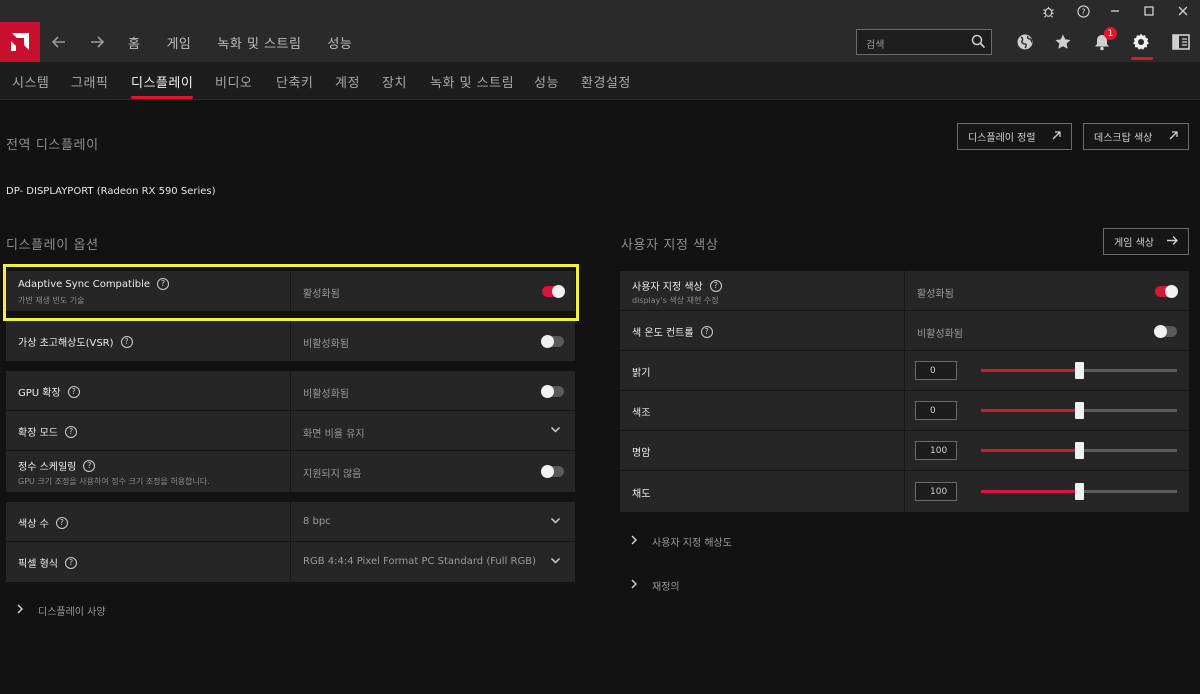 Image resolution: width=1200 pixels, height=694 pixels. I want to click on display-specs-expander: 디스플레이 사양, so click(61, 610).